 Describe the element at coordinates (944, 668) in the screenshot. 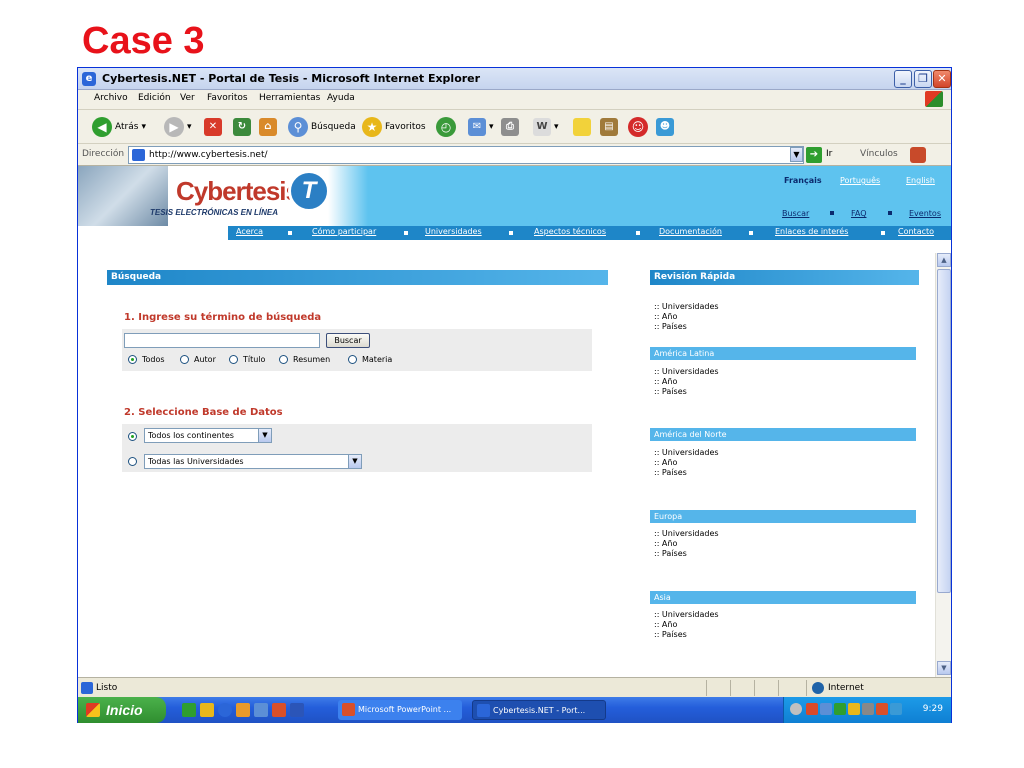

I see `scroll-down-icon: ▼` at that location.